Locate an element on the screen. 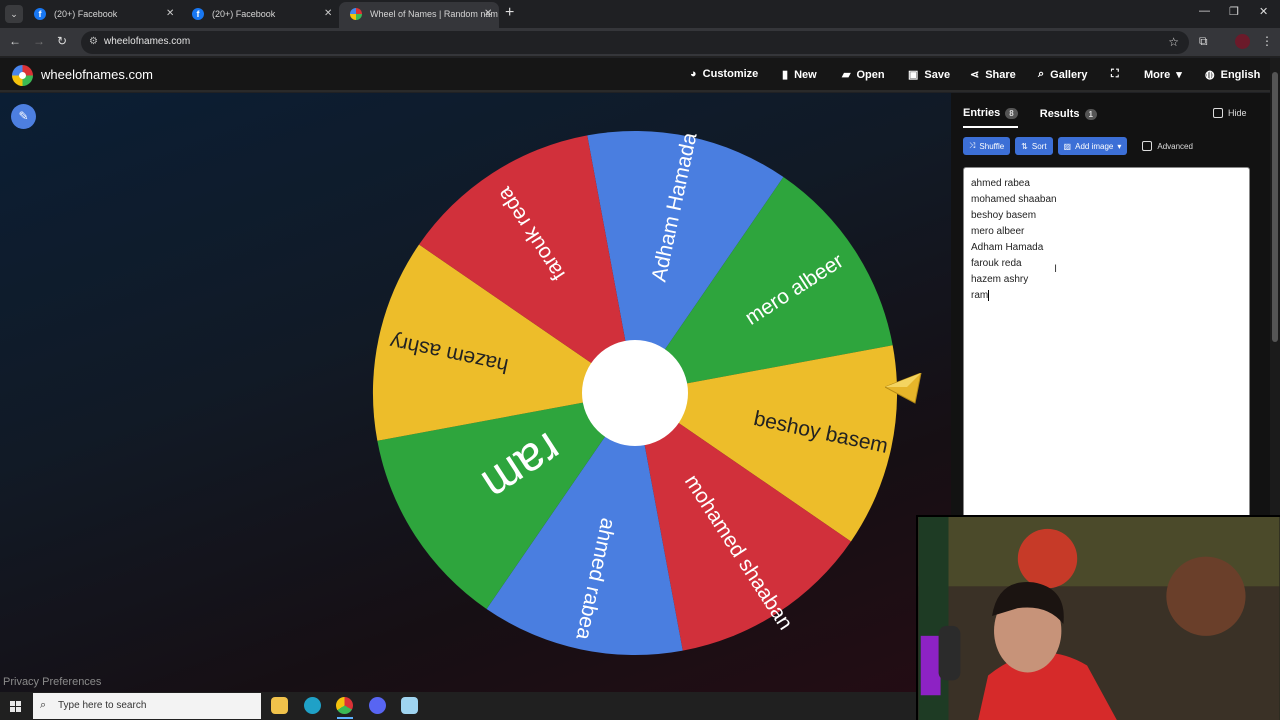 The width and height of the screenshot is (1280, 720). hide-toggle: Hide is located at coordinates (1230, 113).